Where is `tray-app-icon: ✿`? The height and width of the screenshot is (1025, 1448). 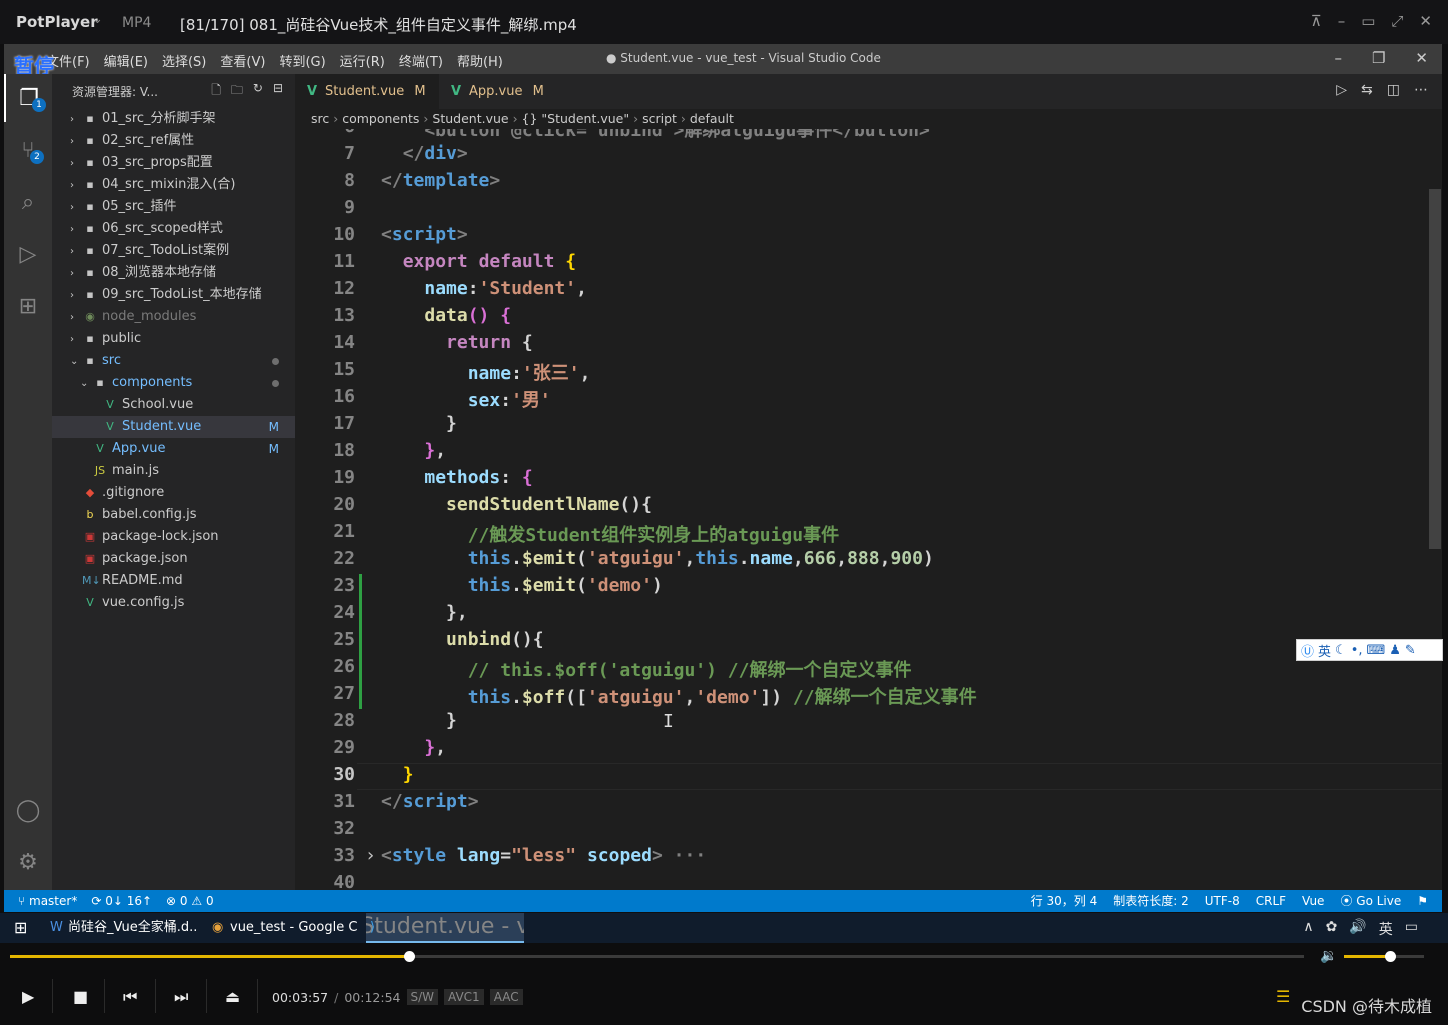
tray-app-icon: ✿ is located at coordinates (1332, 929).